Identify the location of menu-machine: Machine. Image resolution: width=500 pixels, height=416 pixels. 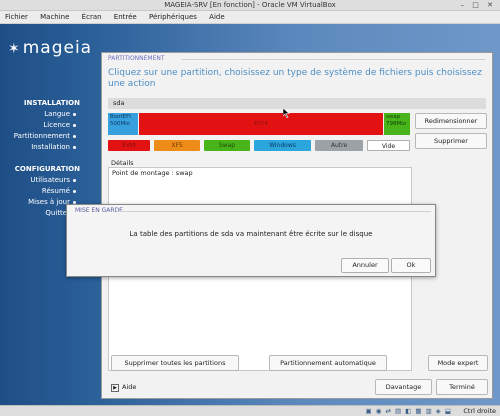
(54, 17).